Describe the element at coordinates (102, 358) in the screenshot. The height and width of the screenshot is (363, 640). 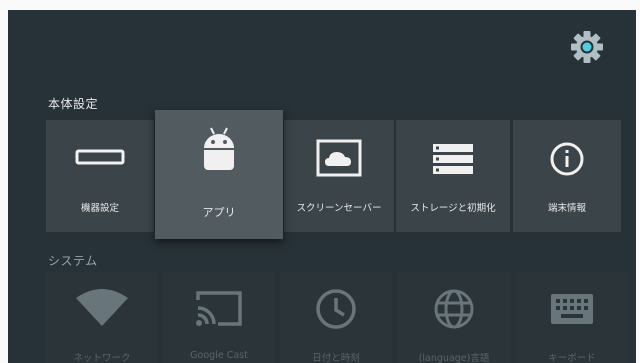
I see `card-label: ネットワーク` at that location.